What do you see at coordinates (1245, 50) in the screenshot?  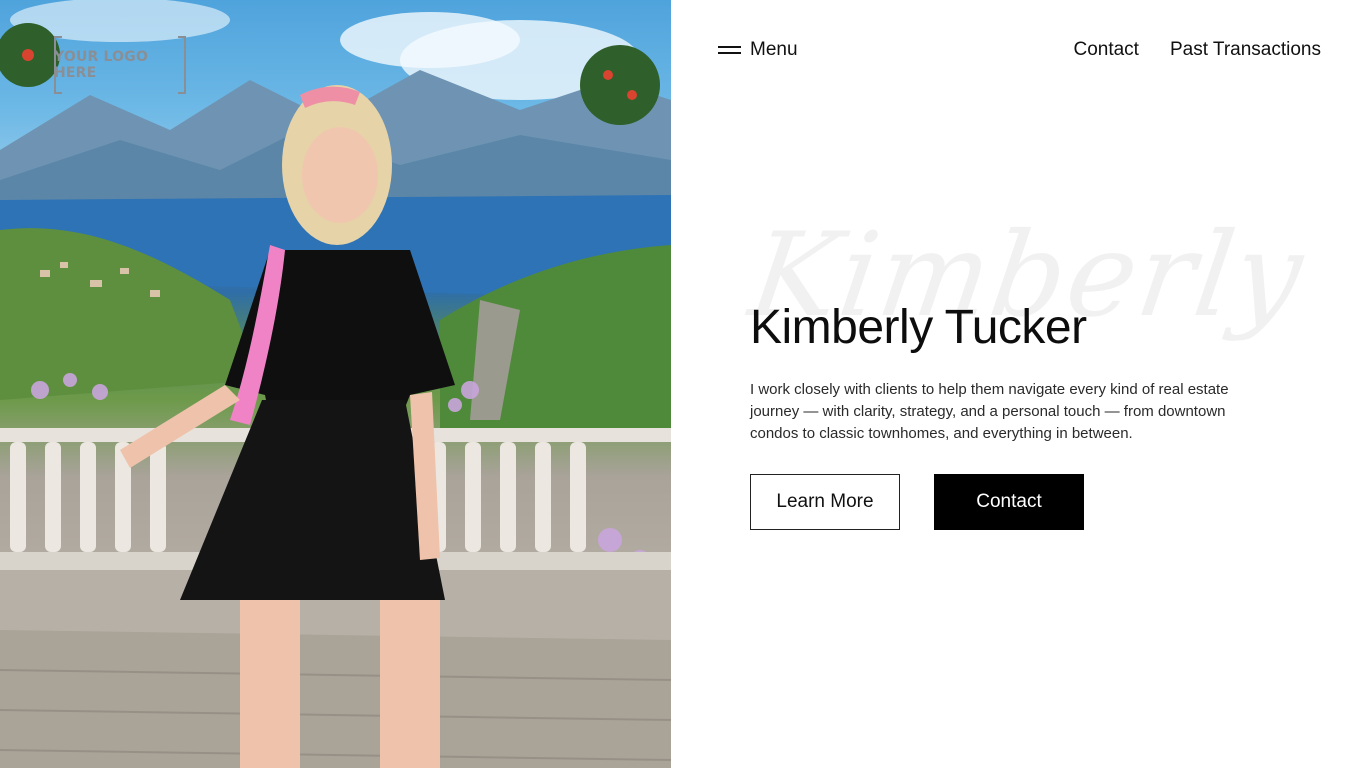 I see `nav-link-past-transactions: Past Transactions` at bounding box center [1245, 50].